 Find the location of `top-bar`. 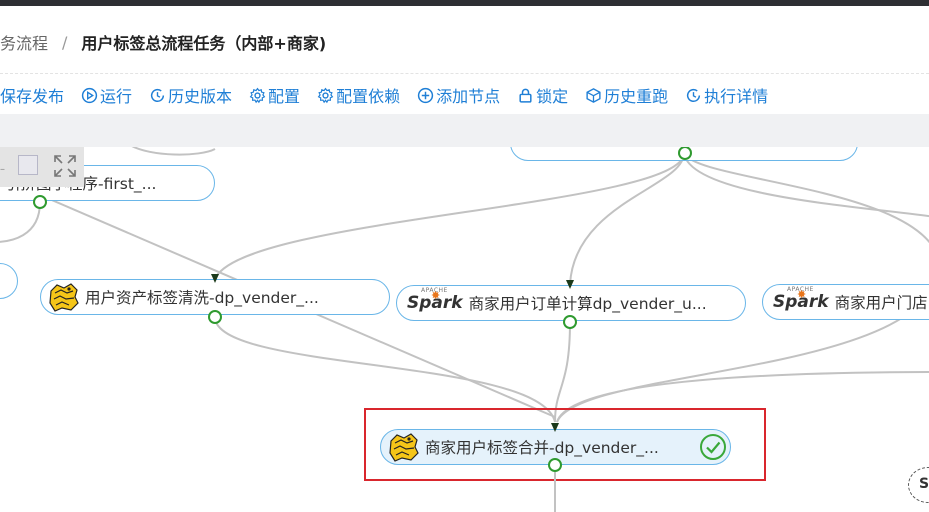

top-bar is located at coordinates (464, 3).